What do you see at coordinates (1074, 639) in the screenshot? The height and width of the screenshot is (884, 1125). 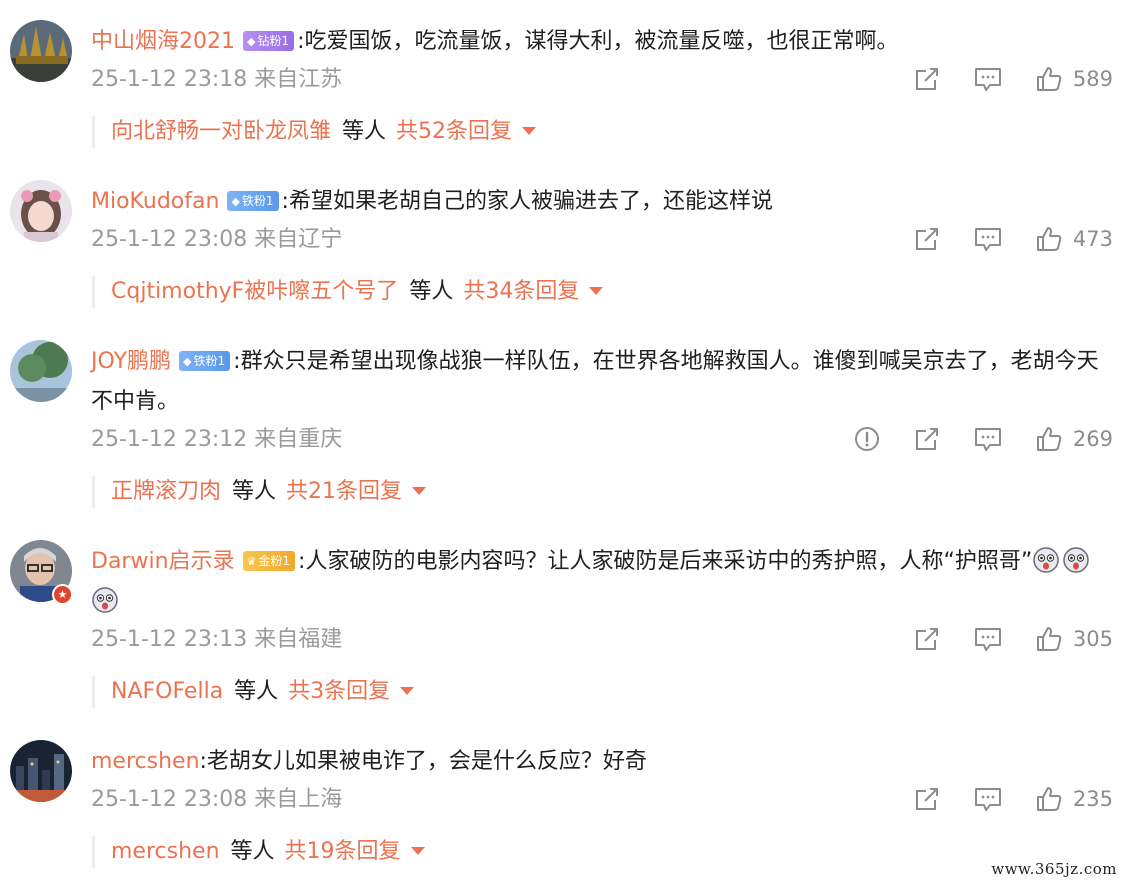 I see `like-button: 305` at bounding box center [1074, 639].